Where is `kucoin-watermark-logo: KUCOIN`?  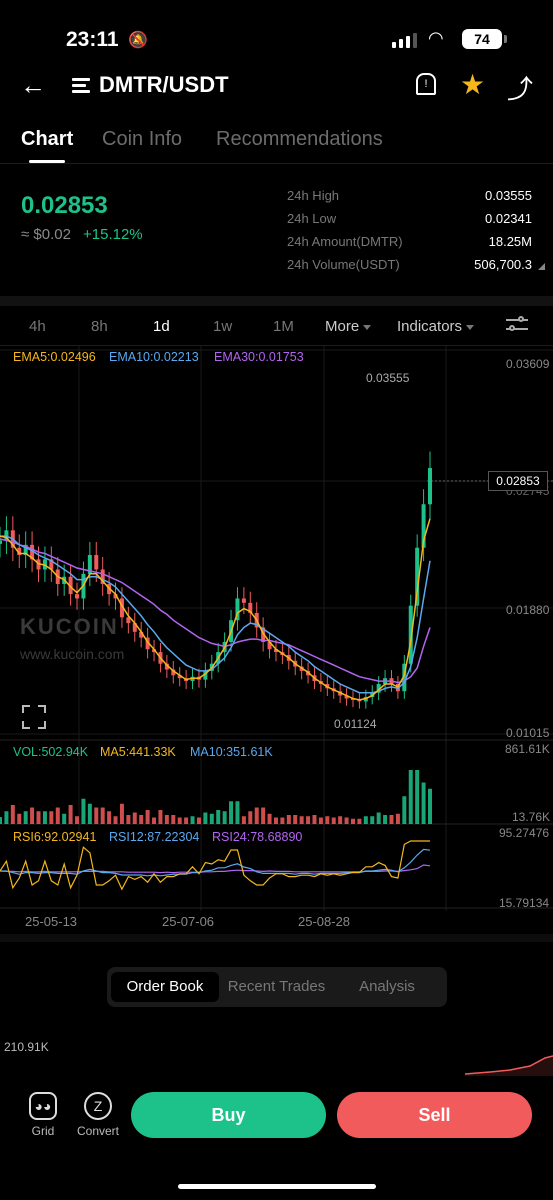
kucoin-watermark-logo: KUCOIN is located at coordinates (69, 626).